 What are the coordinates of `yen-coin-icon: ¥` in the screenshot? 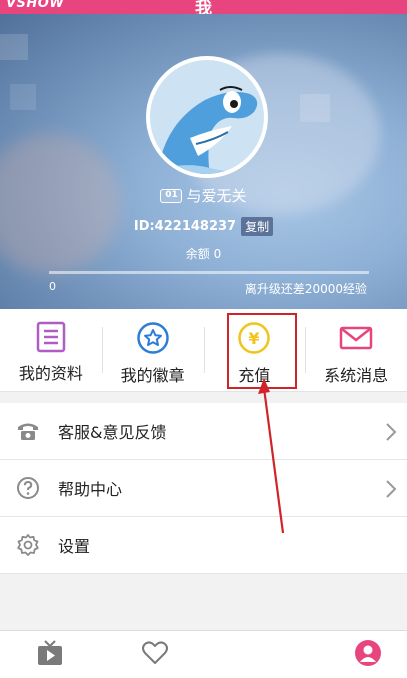 It's located at (254, 338).